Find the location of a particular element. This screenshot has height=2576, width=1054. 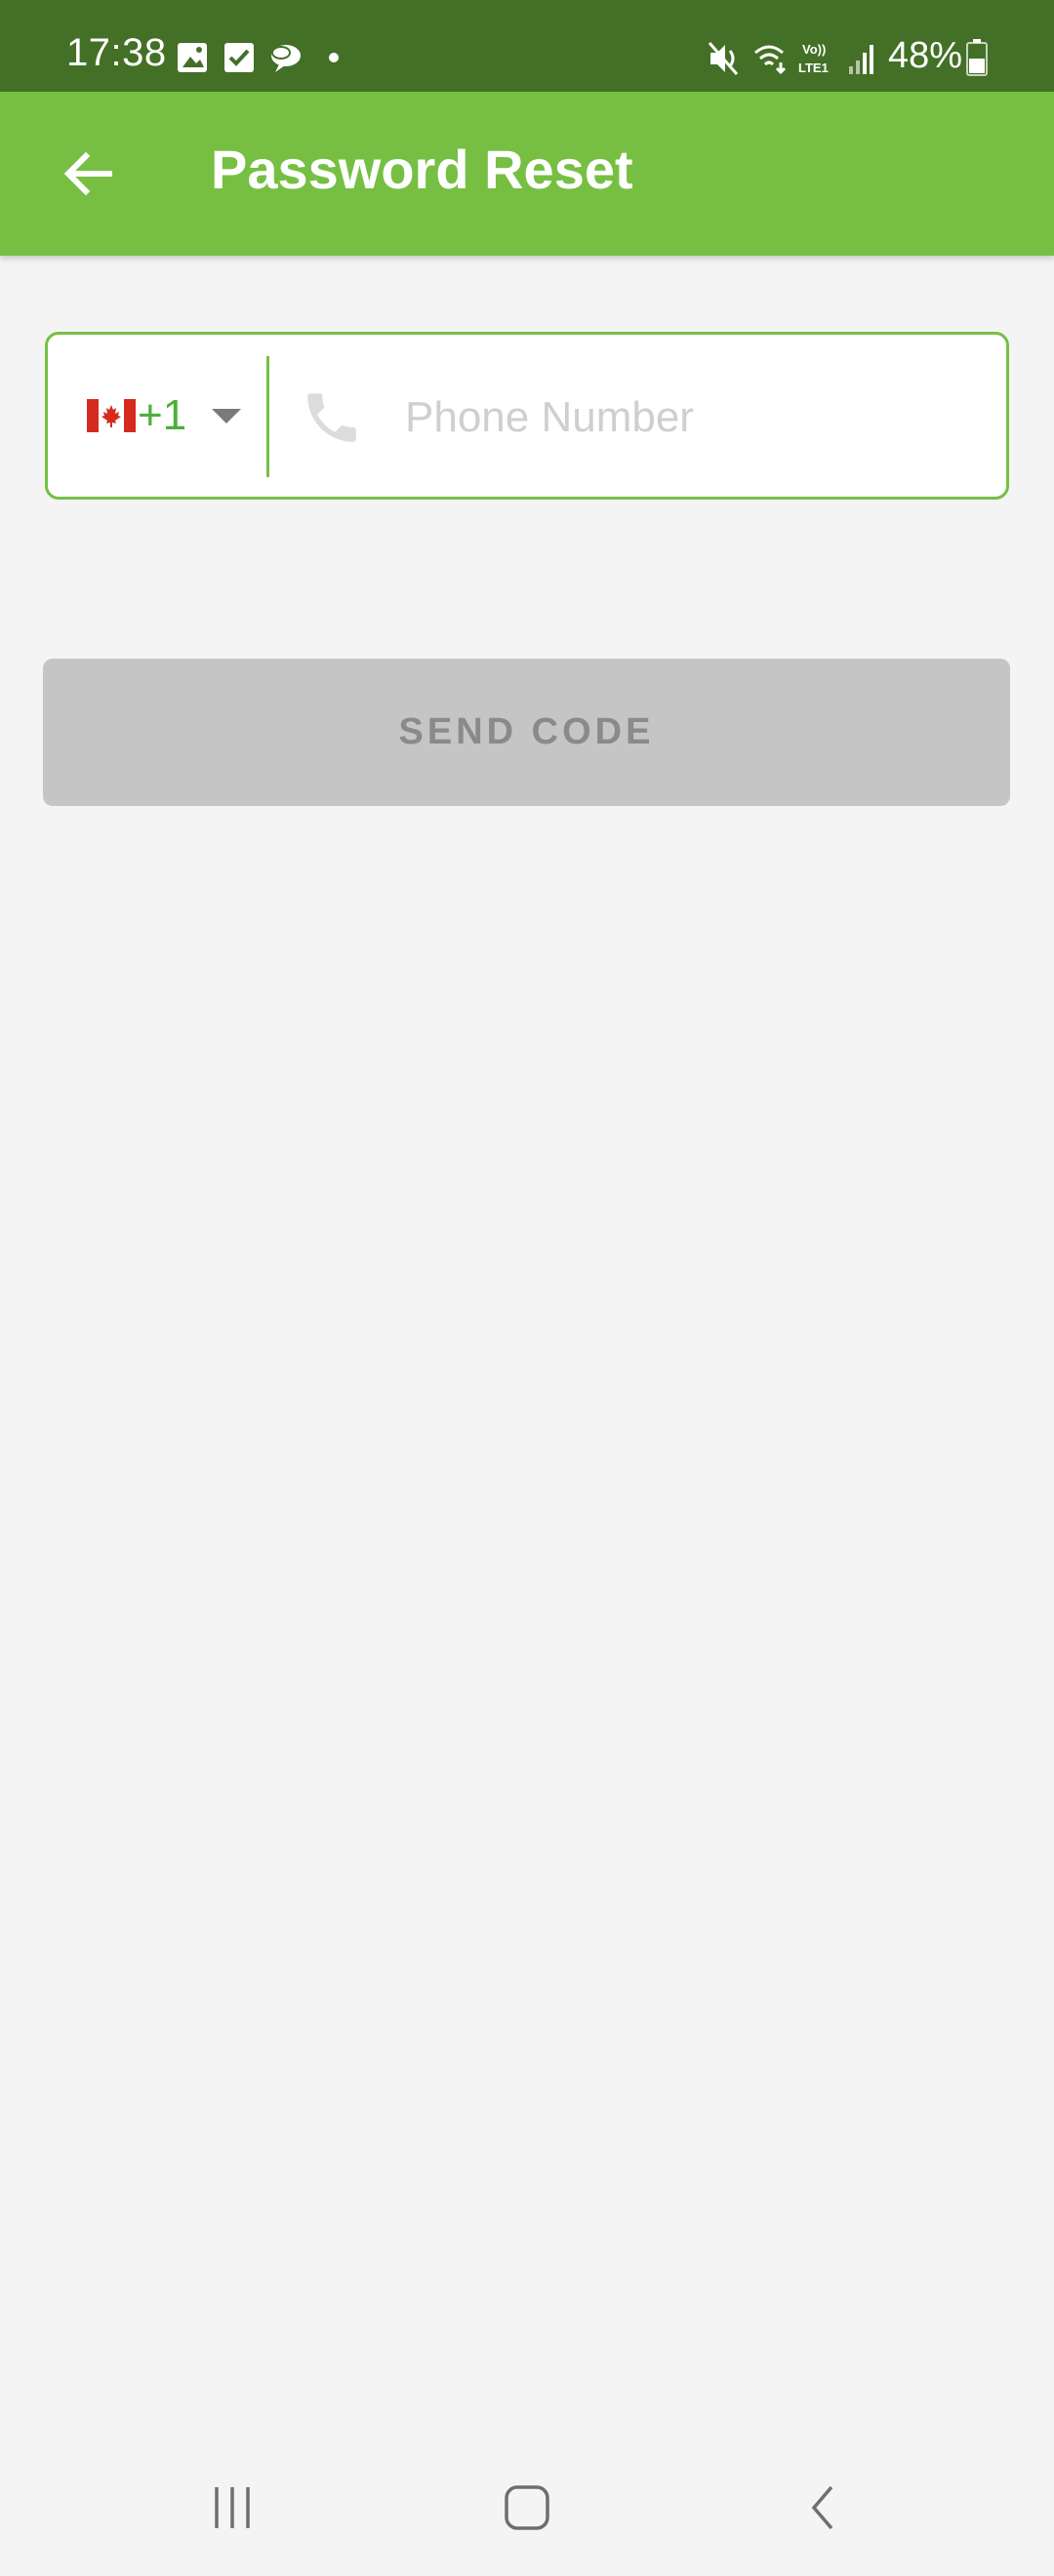

back-icon is located at coordinates (822, 2507).